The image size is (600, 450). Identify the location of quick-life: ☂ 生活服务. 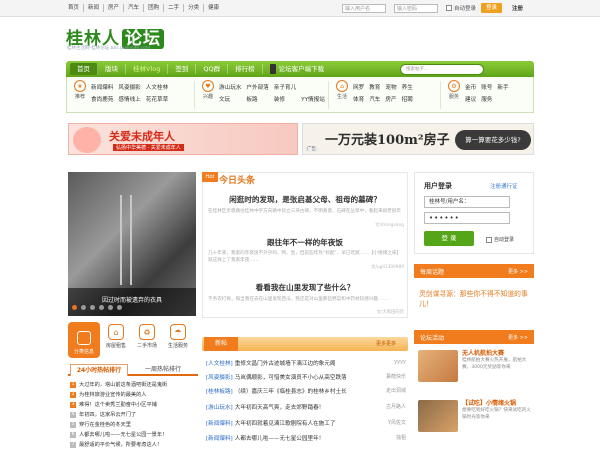
(178, 336).